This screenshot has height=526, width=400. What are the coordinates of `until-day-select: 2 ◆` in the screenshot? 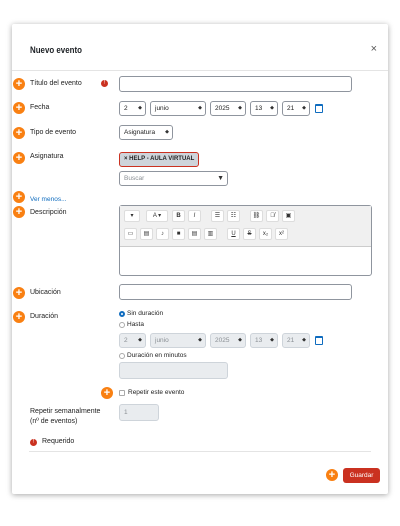 It's located at (132, 340).